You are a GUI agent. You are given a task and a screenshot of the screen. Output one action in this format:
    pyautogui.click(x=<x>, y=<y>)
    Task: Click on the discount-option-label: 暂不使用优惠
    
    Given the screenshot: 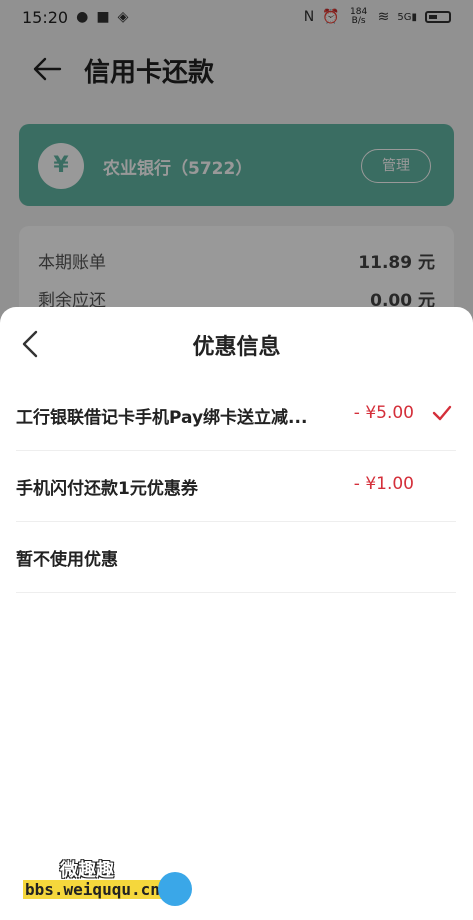 What is the action you would take?
    pyautogui.click(x=67, y=560)
    